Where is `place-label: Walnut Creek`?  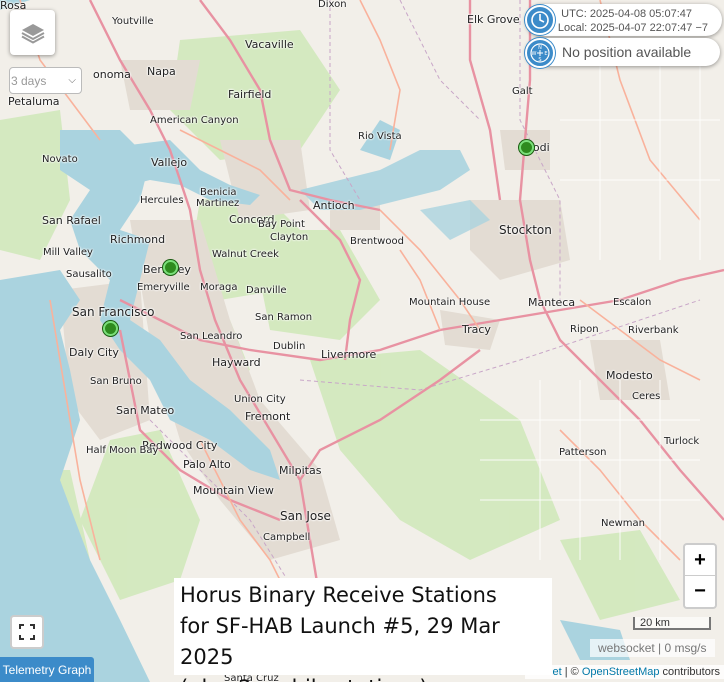
place-label: Walnut Creek is located at coordinates (245, 254).